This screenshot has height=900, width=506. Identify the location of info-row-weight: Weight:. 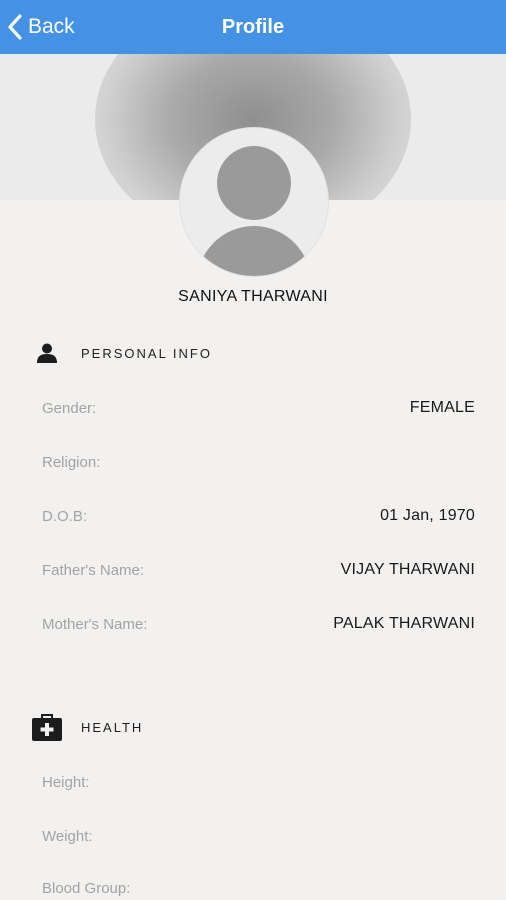
(258, 836).